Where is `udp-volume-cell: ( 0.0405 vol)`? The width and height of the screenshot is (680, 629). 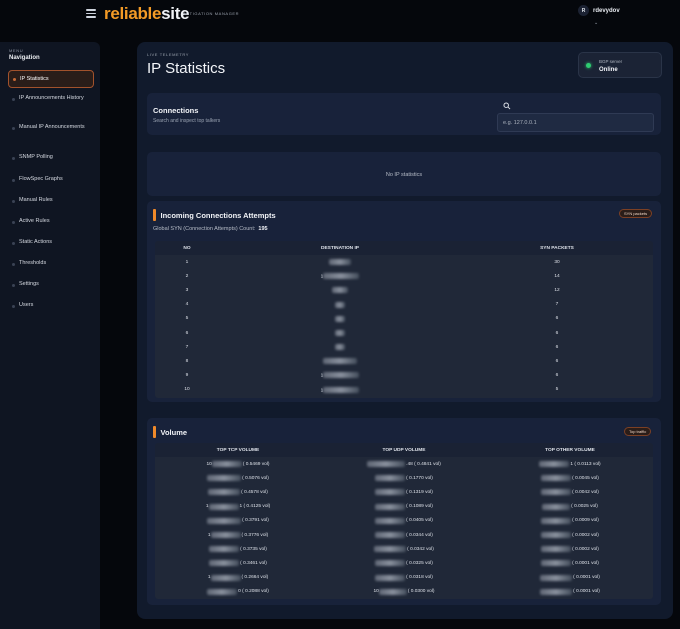
udp-volume-cell: ( 0.0405 vol) is located at coordinates (404, 520).